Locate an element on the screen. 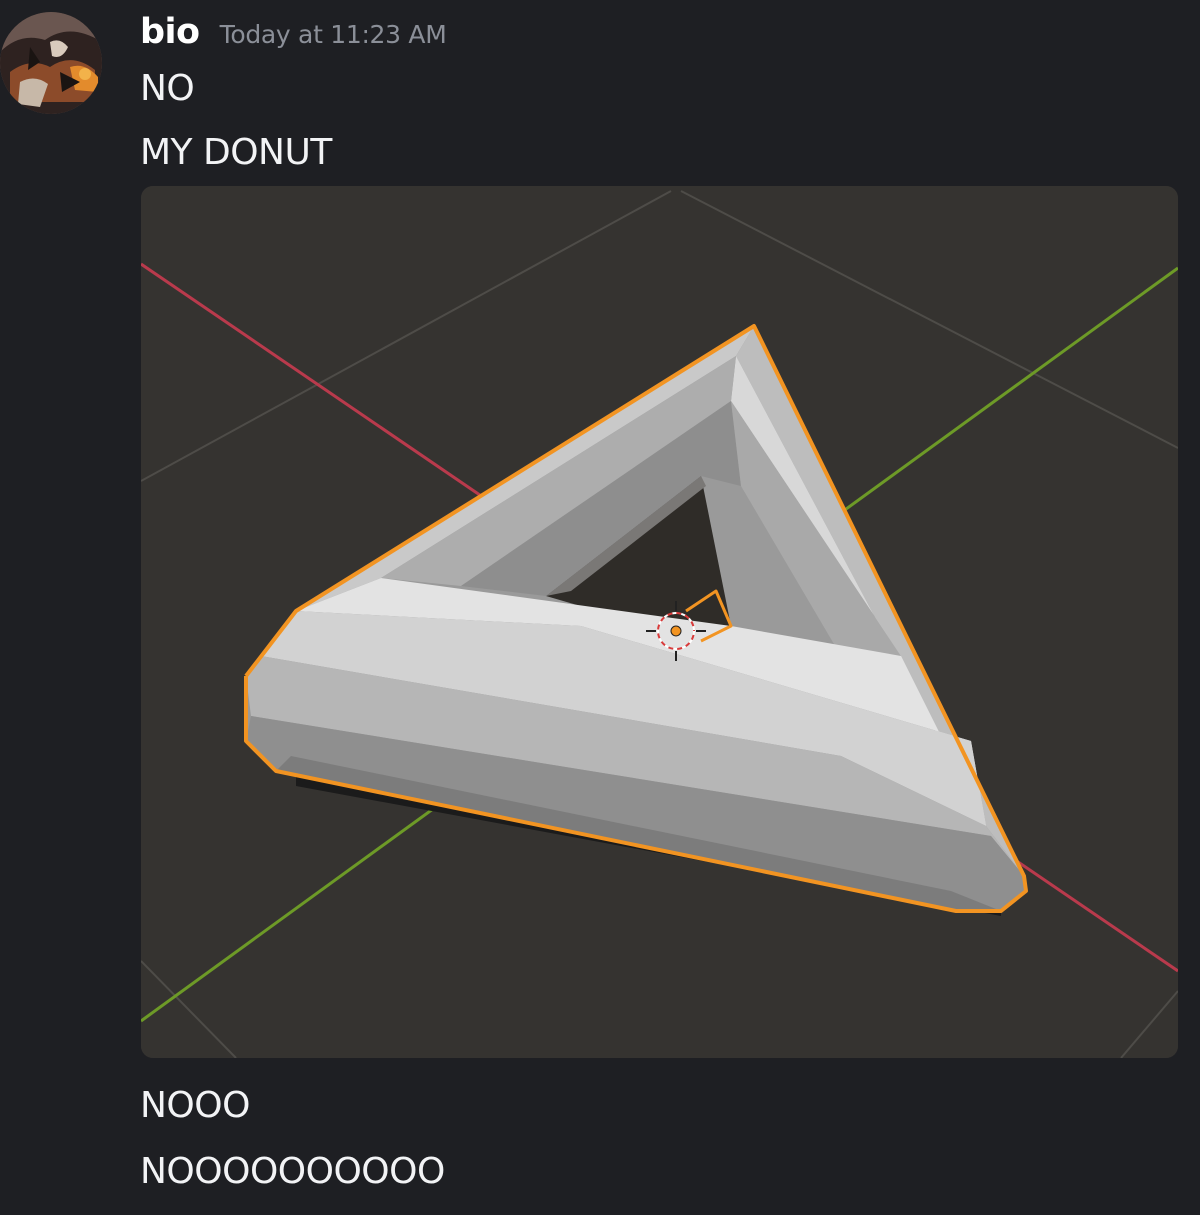 This screenshot has height=1215, width=1200. message-timestamp: Today at 11:23 AM is located at coordinates (333, 34).